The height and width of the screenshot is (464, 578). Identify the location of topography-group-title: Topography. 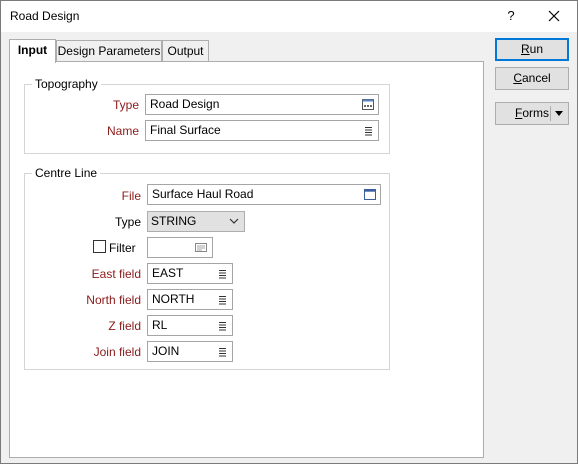
(66, 84).